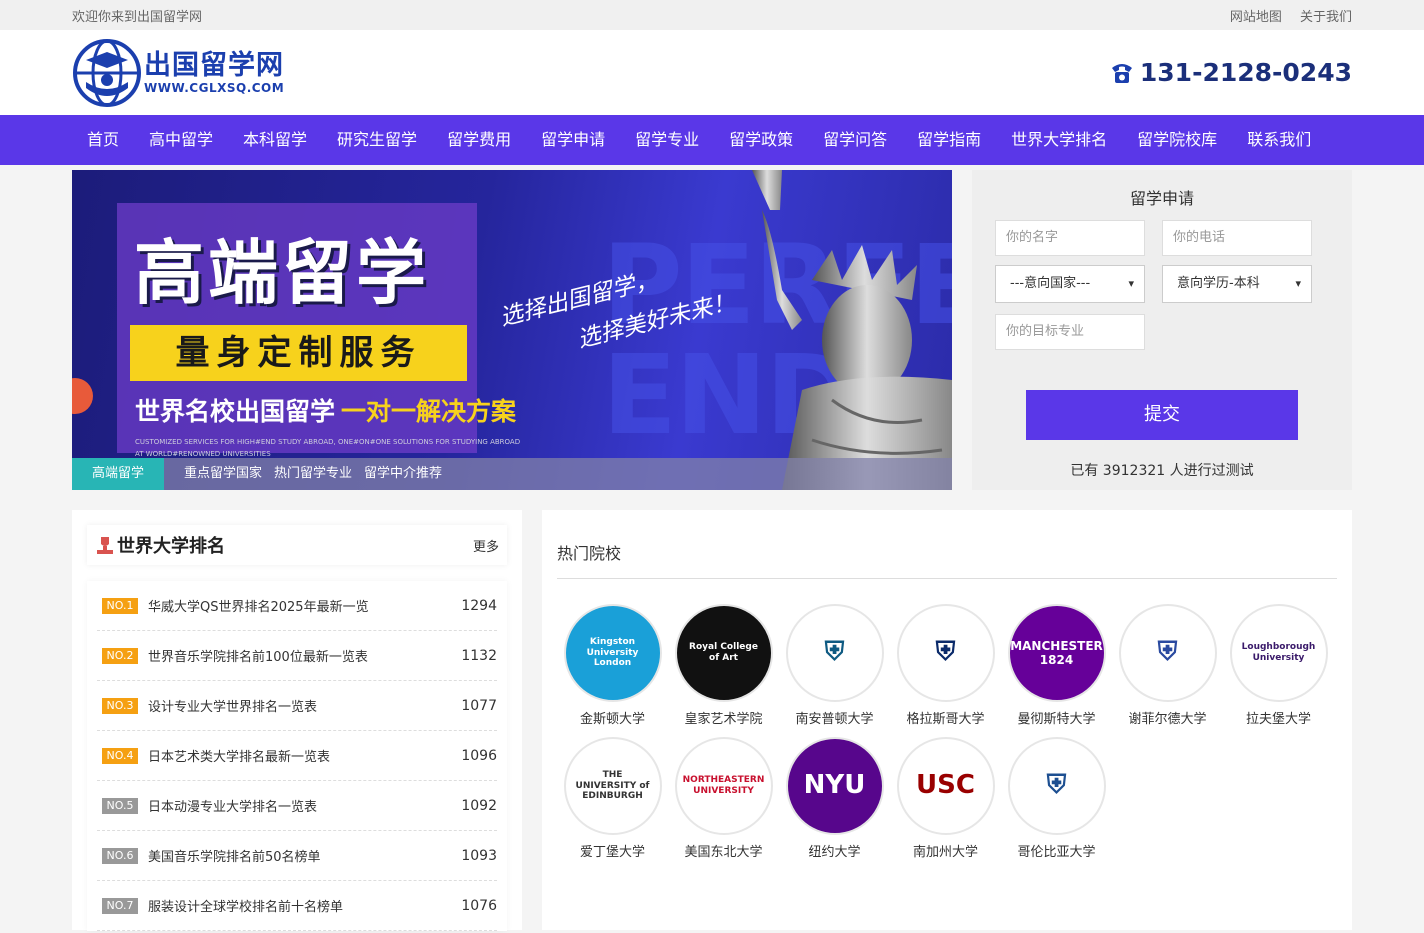 This screenshot has width=1424, height=933. Describe the element at coordinates (120, 655) in the screenshot. I see `rank-number-badge: NO.2` at that location.